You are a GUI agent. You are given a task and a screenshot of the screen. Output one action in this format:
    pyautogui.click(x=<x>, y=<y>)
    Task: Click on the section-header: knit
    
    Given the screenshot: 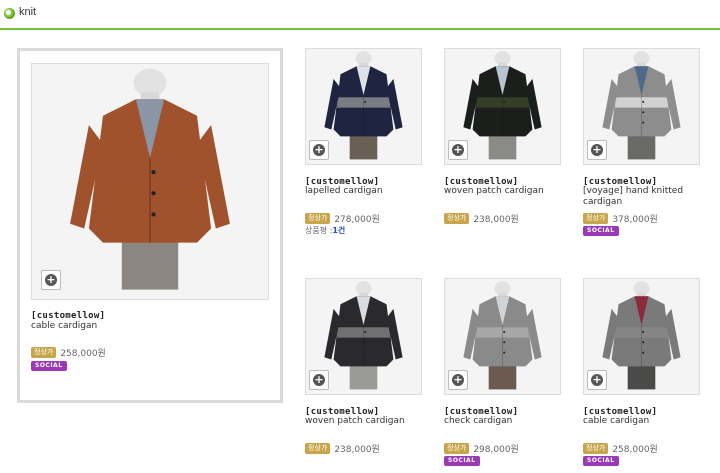 What is the action you would take?
    pyautogui.click(x=360, y=14)
    